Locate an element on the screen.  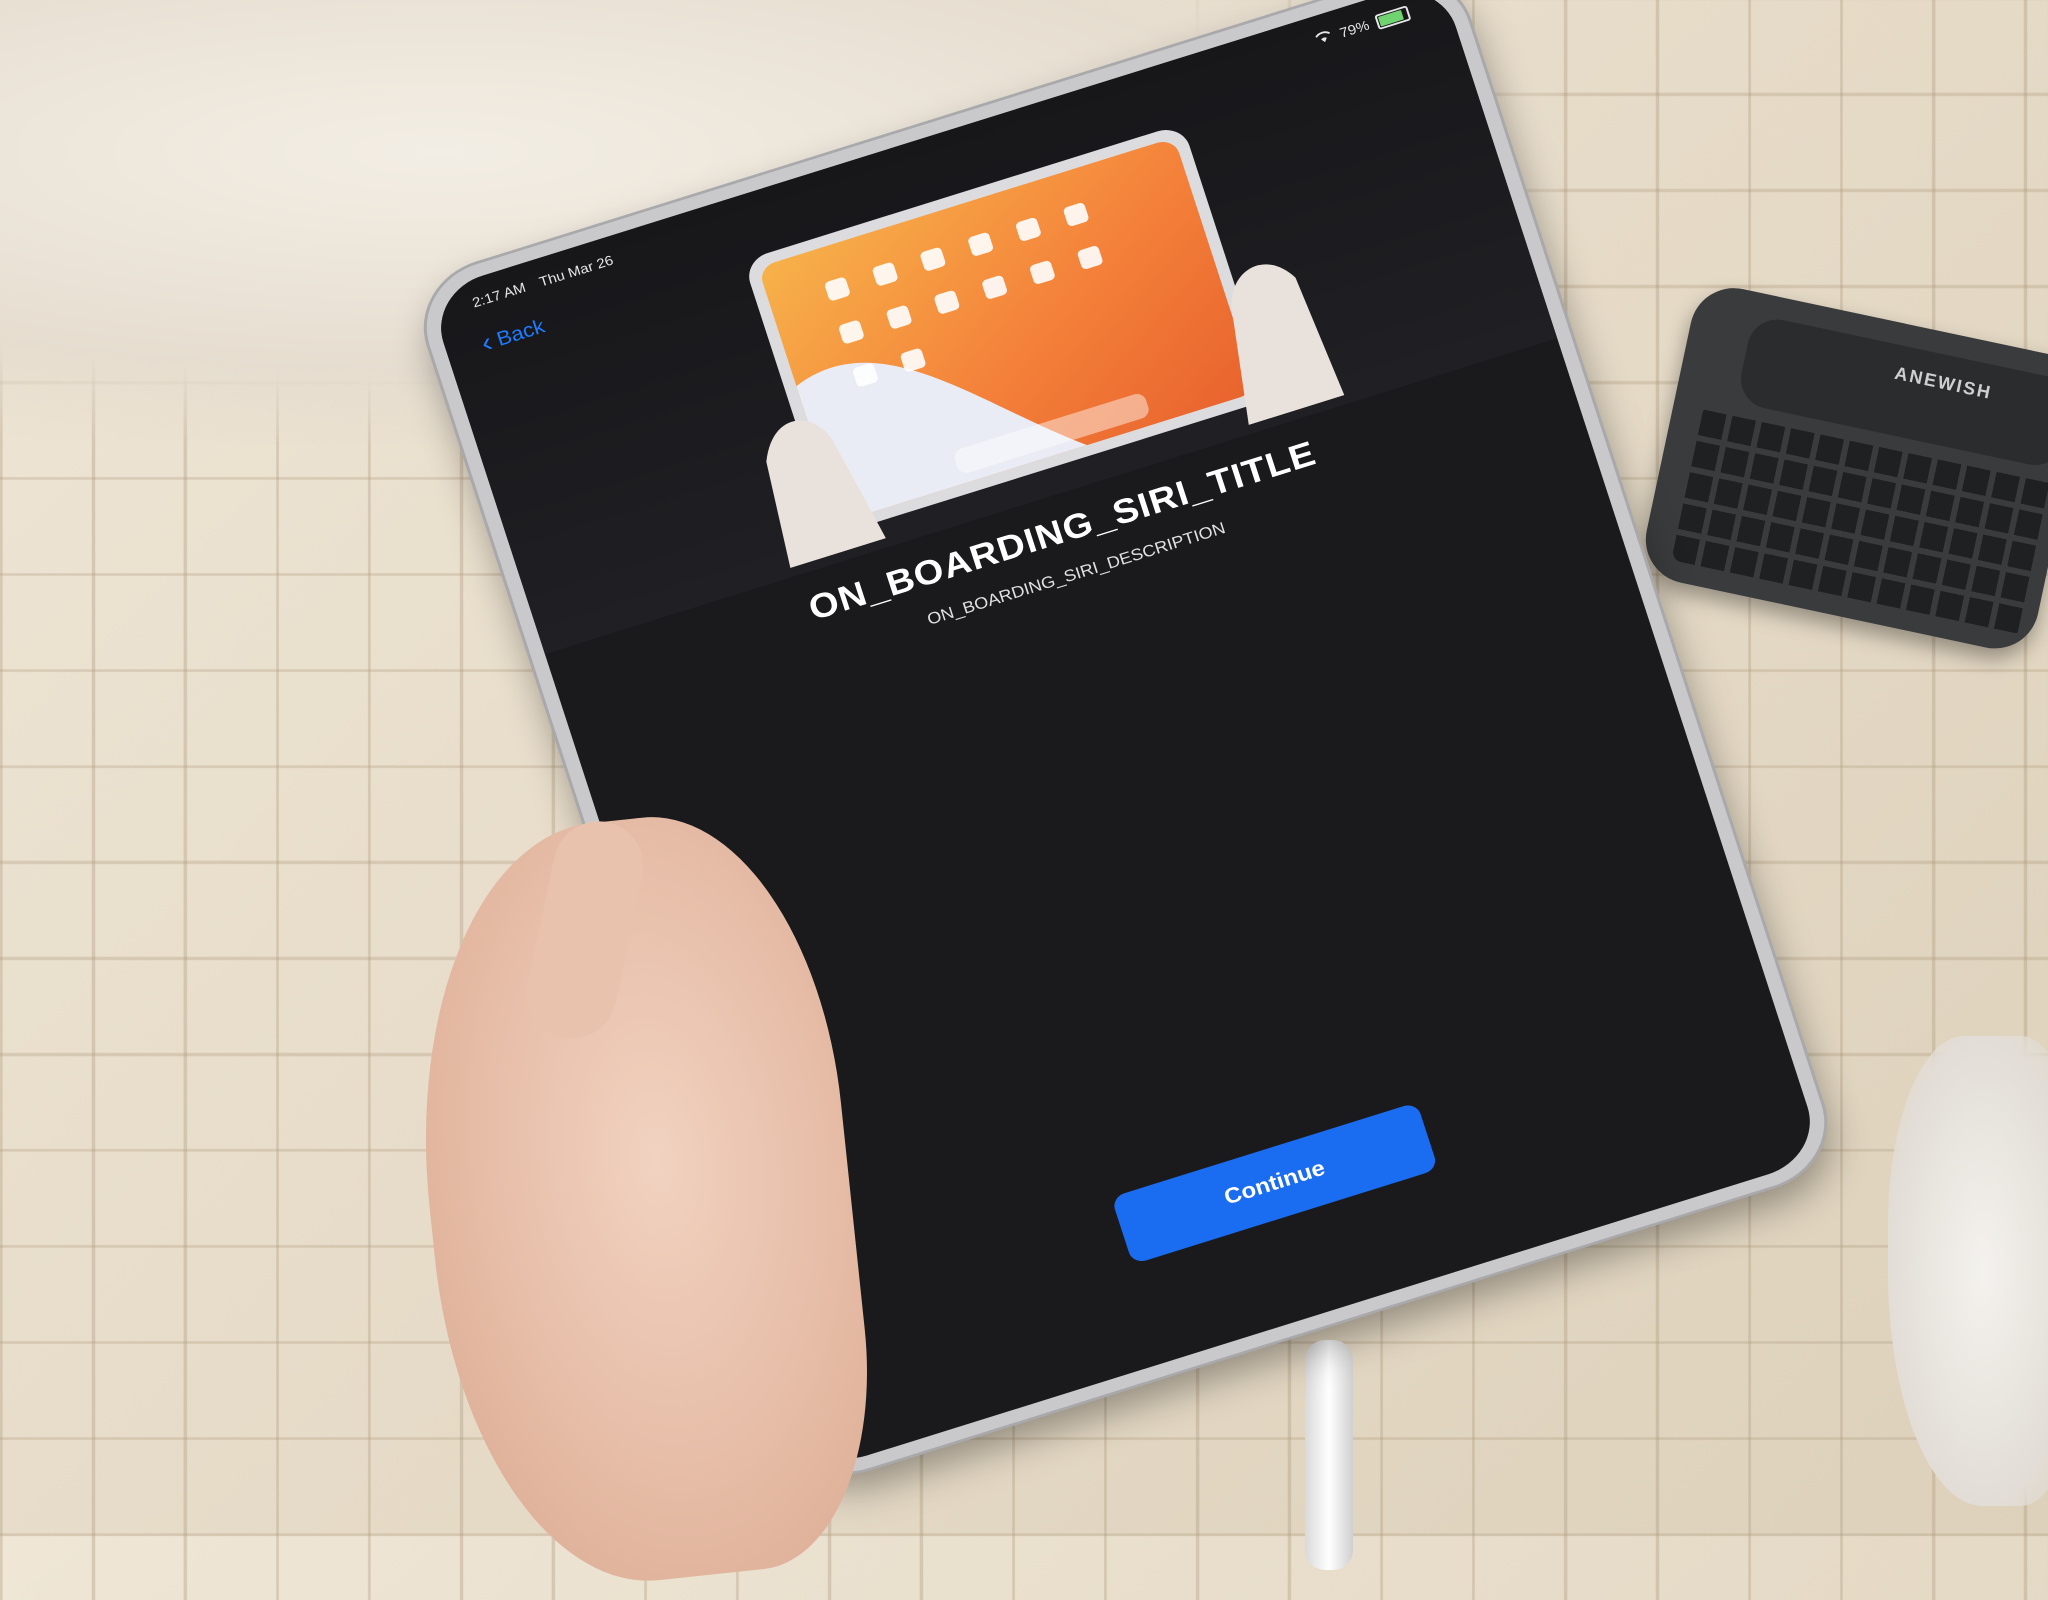
wifi-icon is located at coordinates (1324, 38).